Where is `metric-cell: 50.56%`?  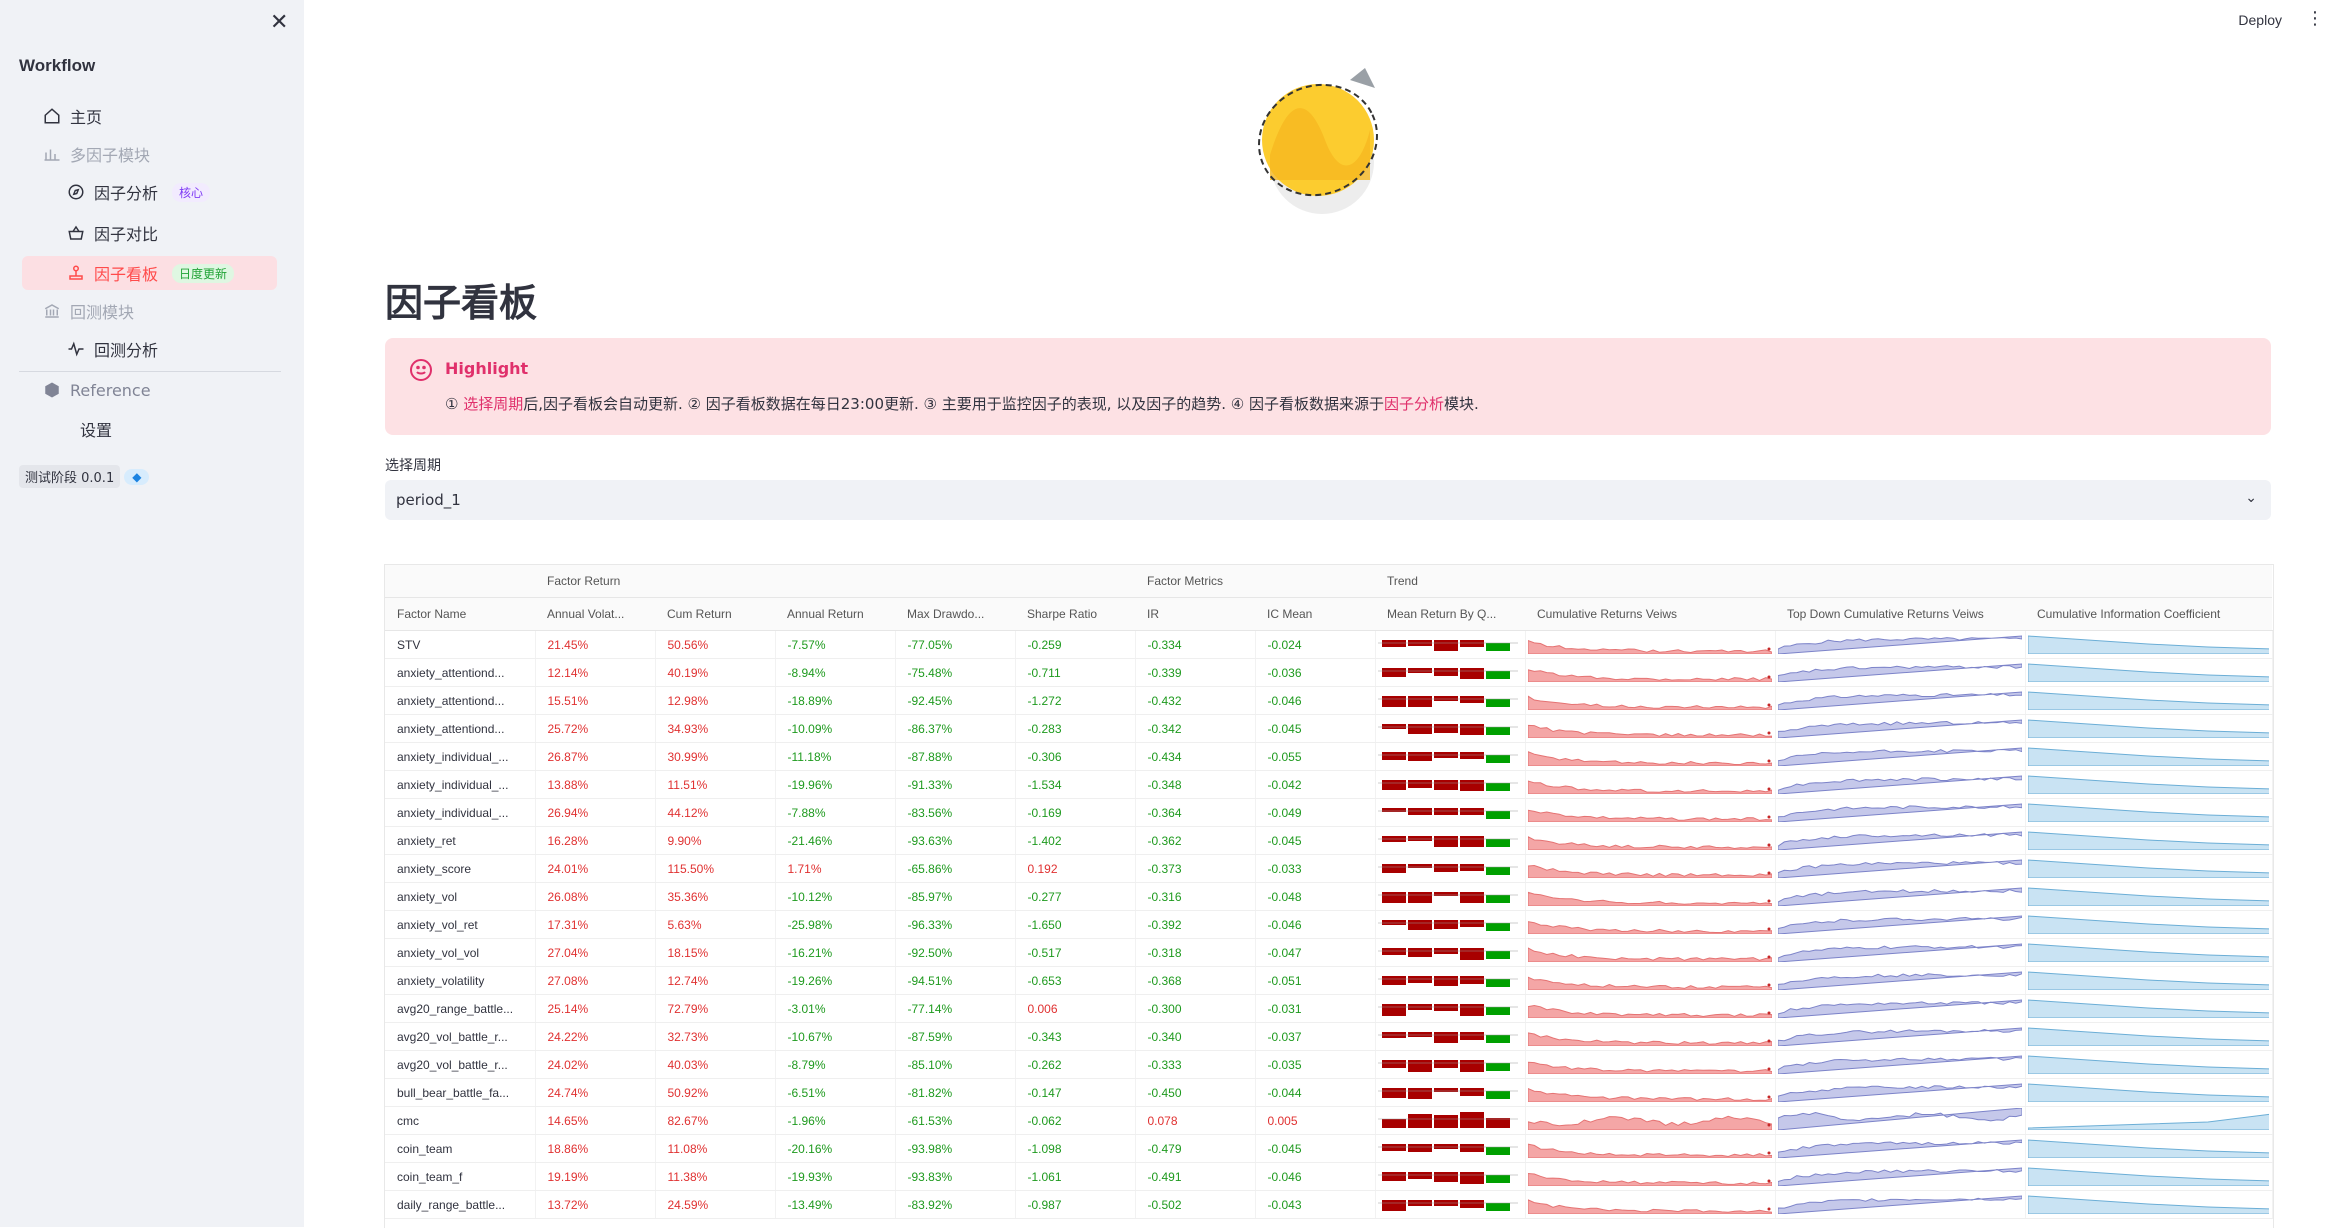
metric-cell: 50.56% is located at coordinates (715, 644).